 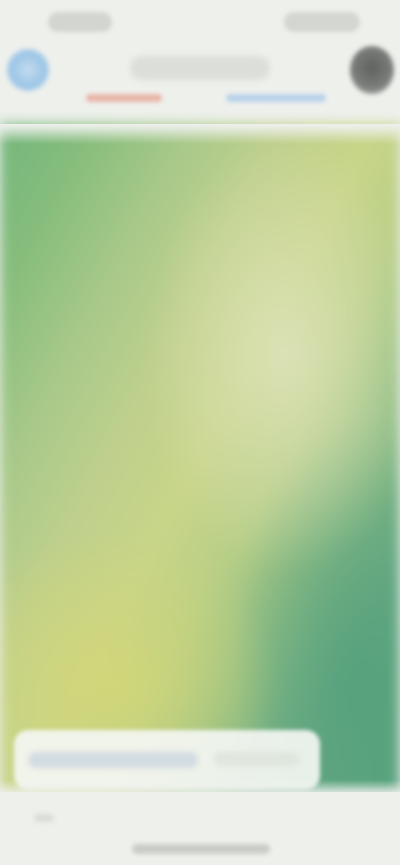 What do you see at coordinates (201, 849) in the screenshot?
I see `home-indicator` at bounding box center [201, 849].